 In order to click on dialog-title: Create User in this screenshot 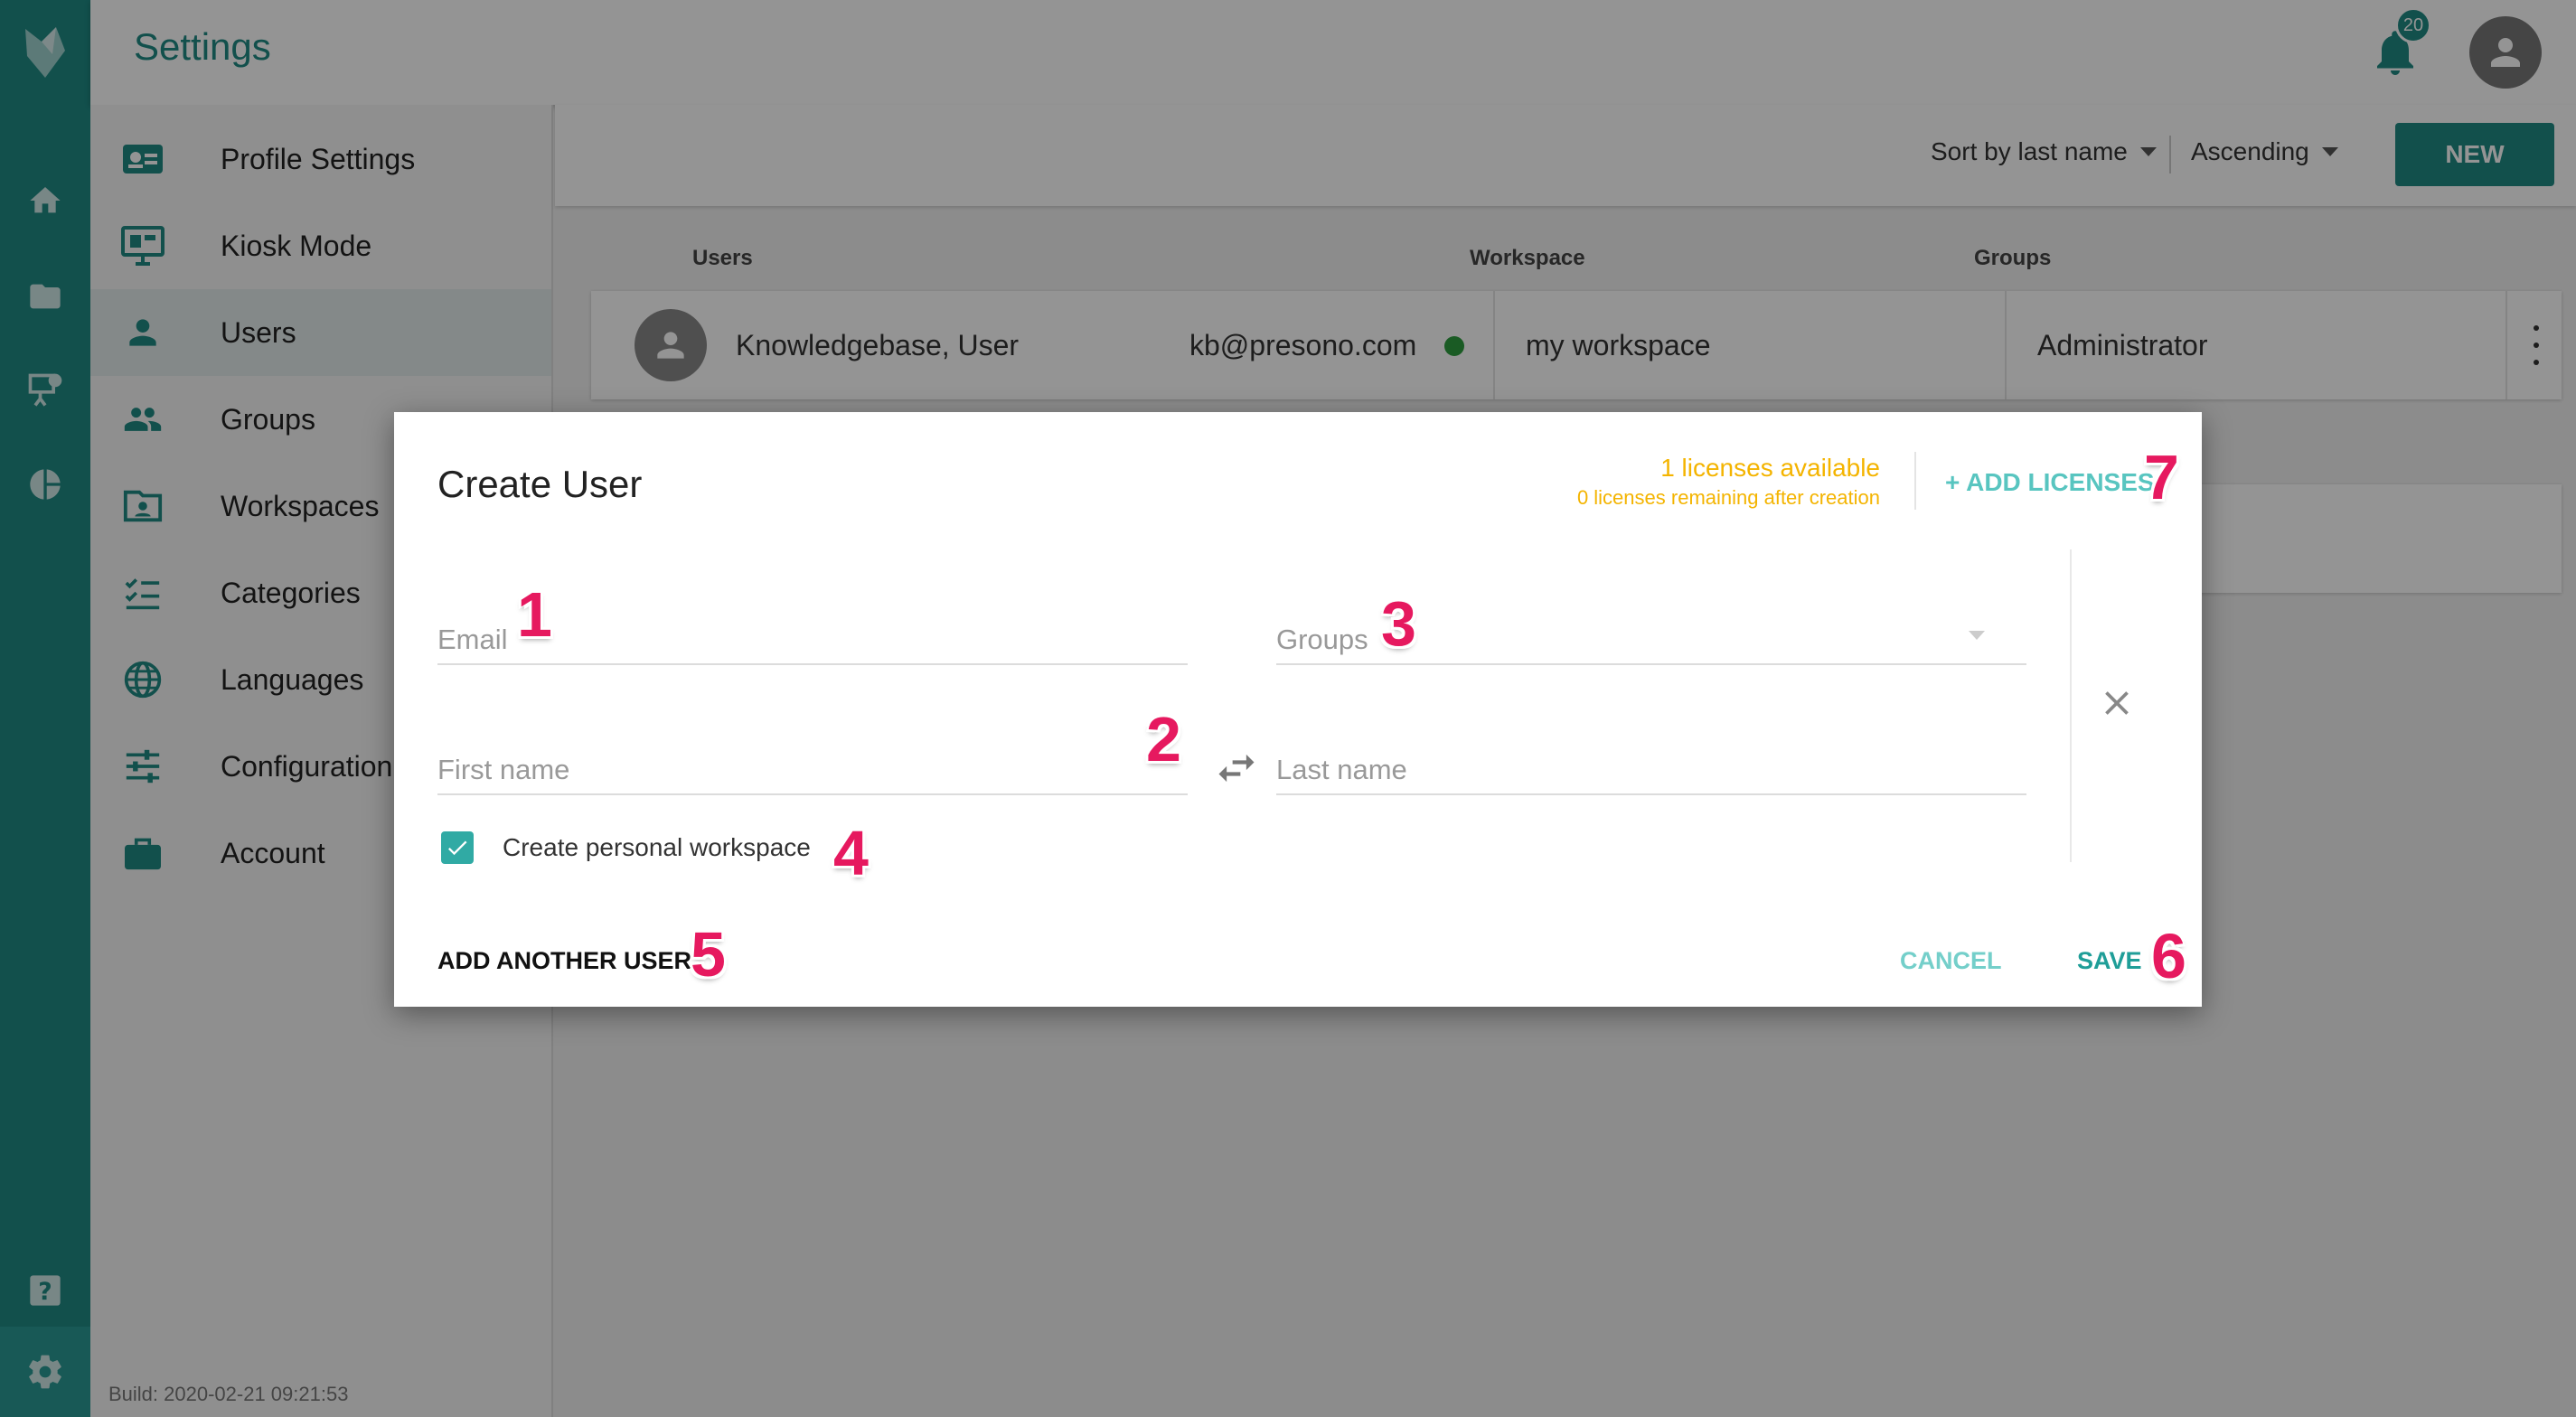, I will do `click(540, 484)`.